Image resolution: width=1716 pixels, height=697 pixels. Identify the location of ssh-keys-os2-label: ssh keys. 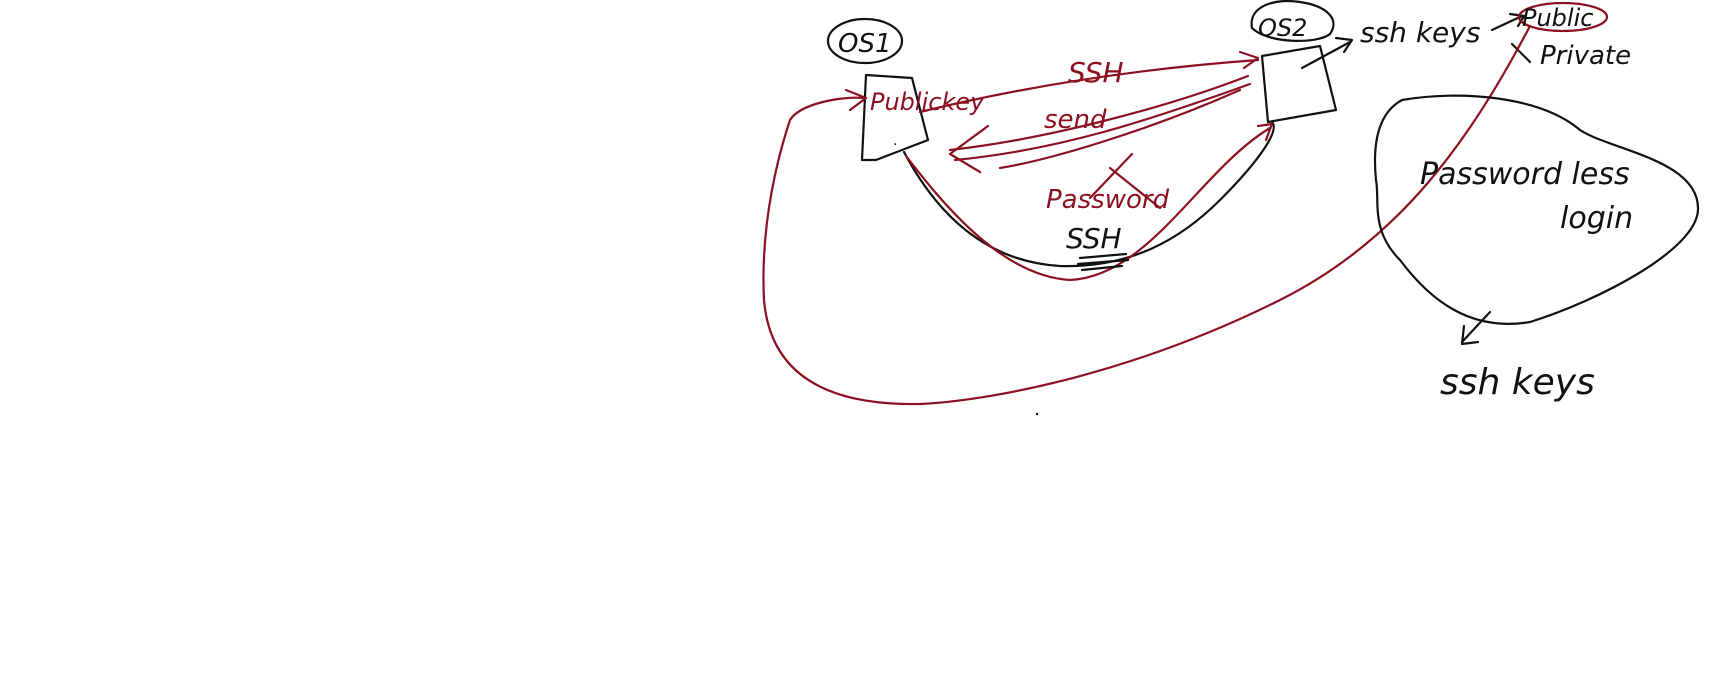
(1420, 32).